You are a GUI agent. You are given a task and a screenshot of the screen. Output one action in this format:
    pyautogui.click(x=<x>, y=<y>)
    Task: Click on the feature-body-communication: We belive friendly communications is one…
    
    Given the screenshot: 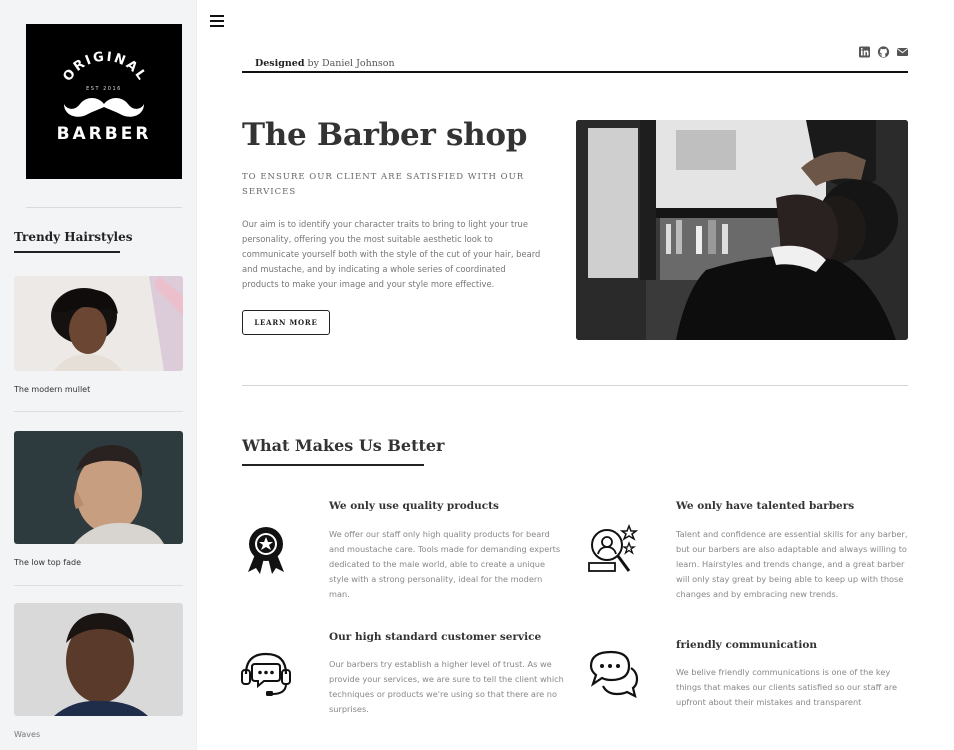 What is the action you would take?
    pyautogui.click(x=787, y=687)
    